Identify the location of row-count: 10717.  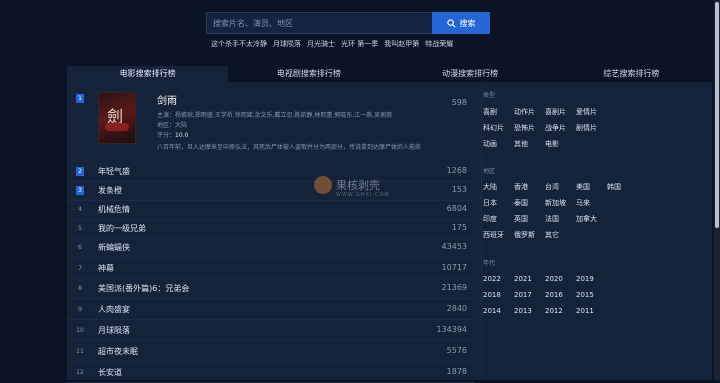
(454, 267).